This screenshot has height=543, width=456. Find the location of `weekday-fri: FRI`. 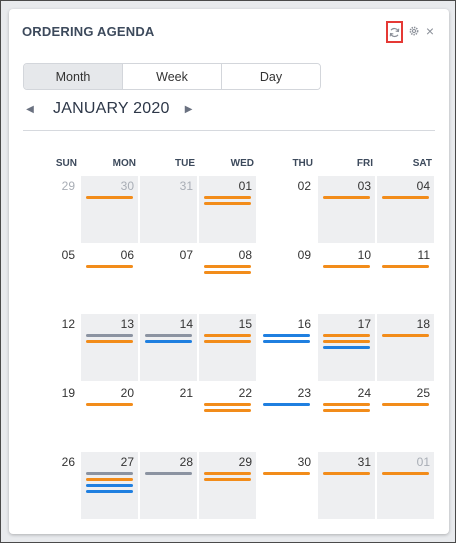

weekday-fri: FRI is located at coordinates (364, 163).